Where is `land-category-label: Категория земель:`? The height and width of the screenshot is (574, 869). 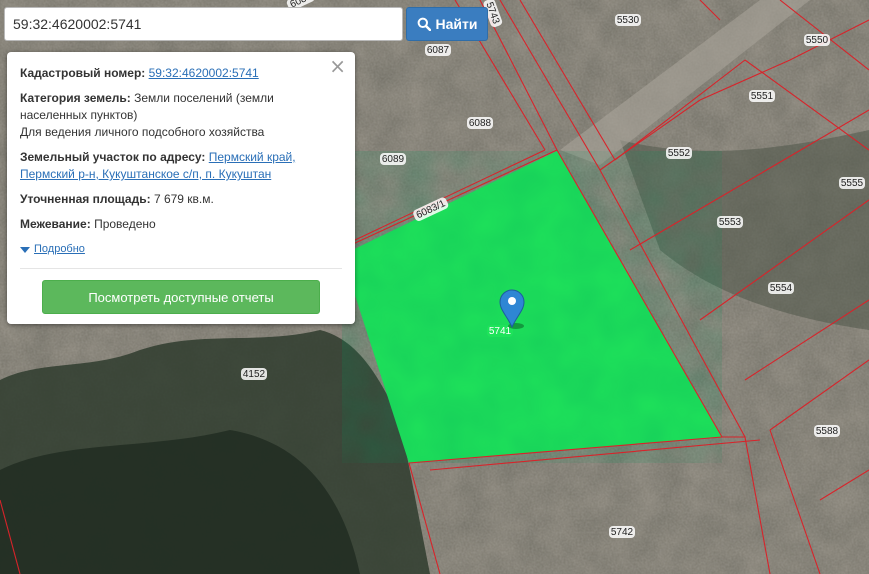
land-category-label: Категория земель: is located at coordinates (75, 98).